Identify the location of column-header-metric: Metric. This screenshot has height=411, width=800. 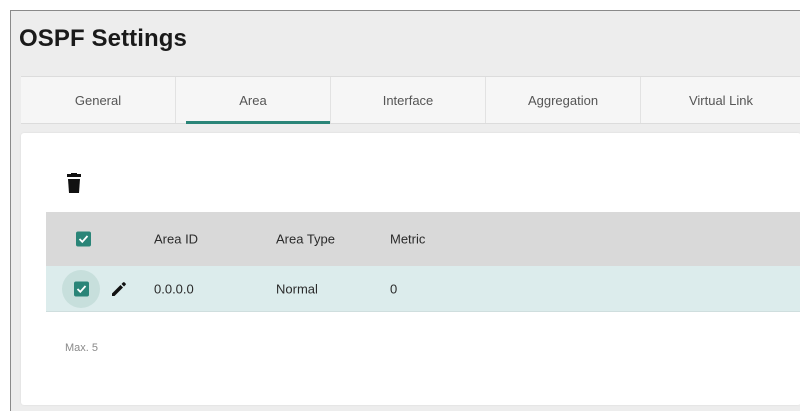
(407, 239).